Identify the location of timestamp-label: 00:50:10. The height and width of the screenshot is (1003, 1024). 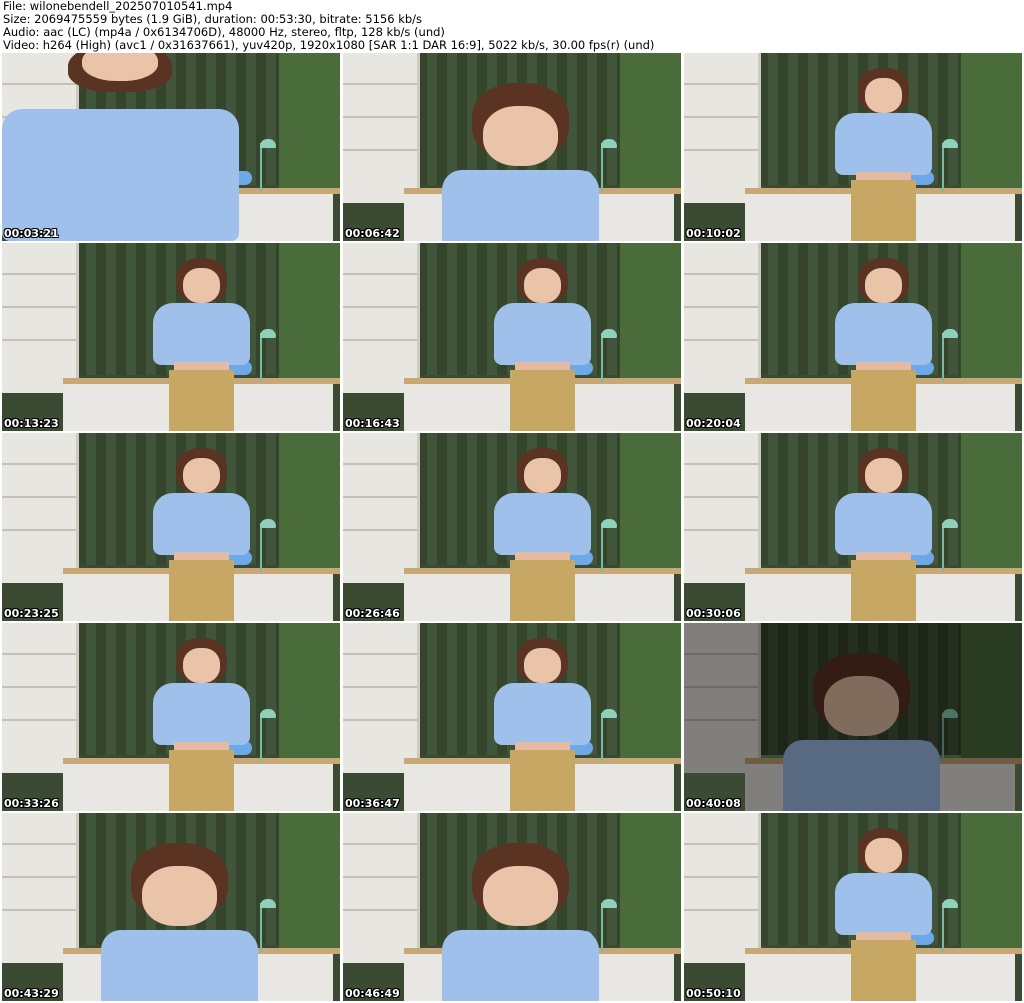
(713, 993).